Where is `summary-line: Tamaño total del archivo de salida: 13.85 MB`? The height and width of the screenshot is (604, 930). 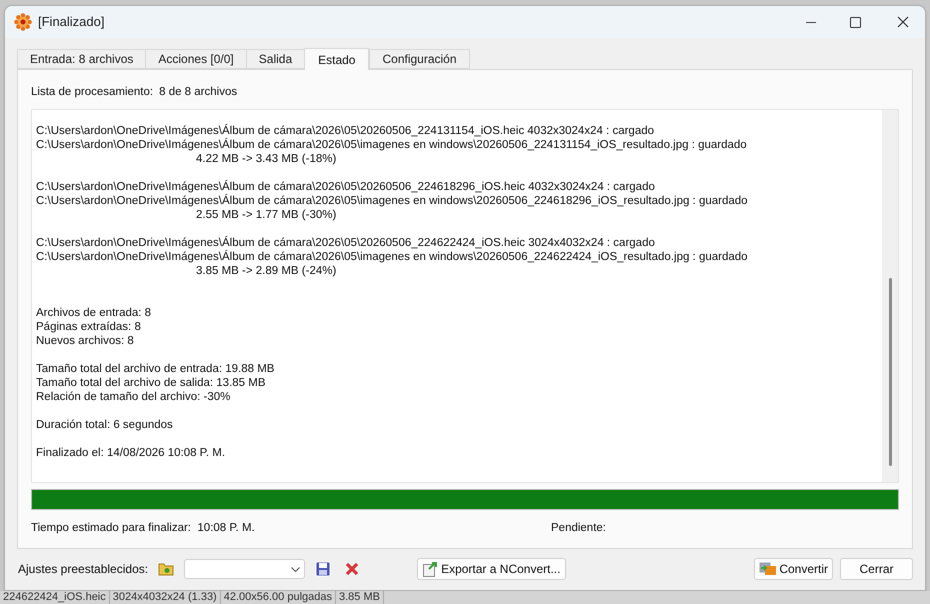 summary-line: Tamaño total del archivo de salida: 13.85 MB is located at coordinates (151, 383).